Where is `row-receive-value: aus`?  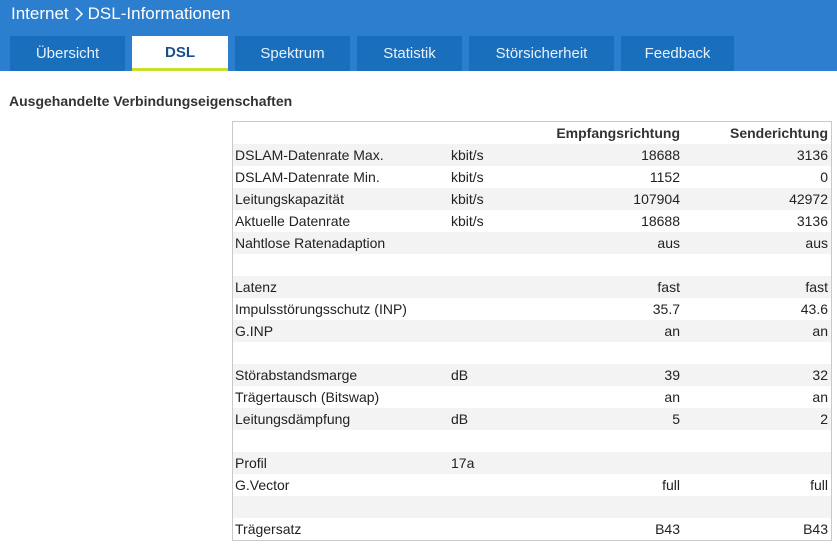 row-receive-value: aus is located at coordinates (668, 243).